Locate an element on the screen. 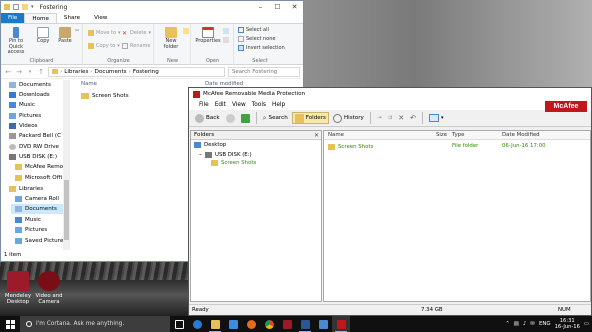  nav-item-dvd: DVD RW Drive is located at coordinates (38, 147).